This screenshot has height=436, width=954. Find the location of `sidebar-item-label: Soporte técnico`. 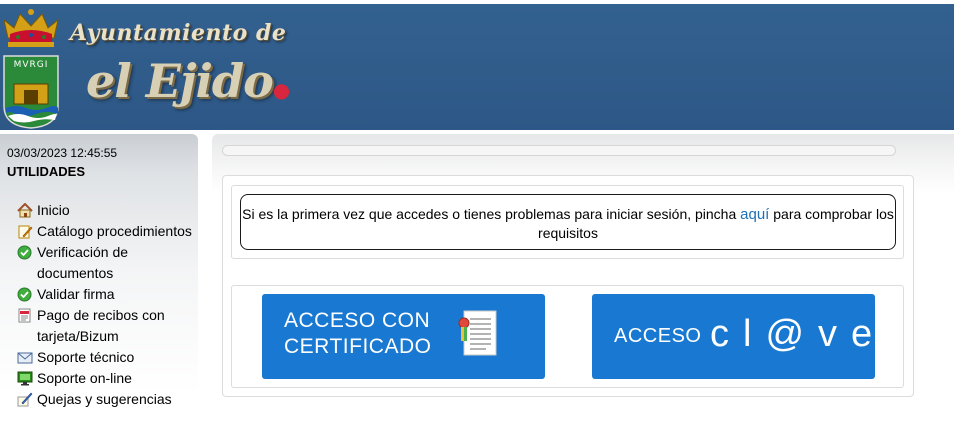

sidebar-item-label: Soporte técnico is located at coordinates (86, 357).